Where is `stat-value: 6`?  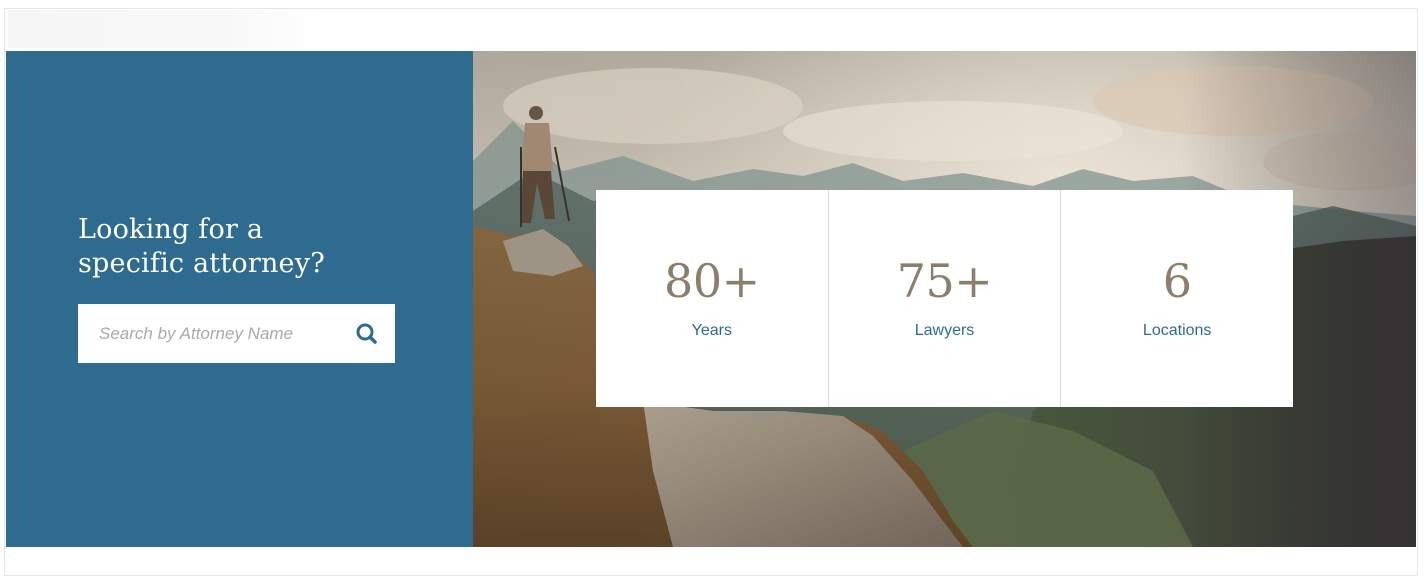
stat-value: 6 is located at coordinates (1177, 281).